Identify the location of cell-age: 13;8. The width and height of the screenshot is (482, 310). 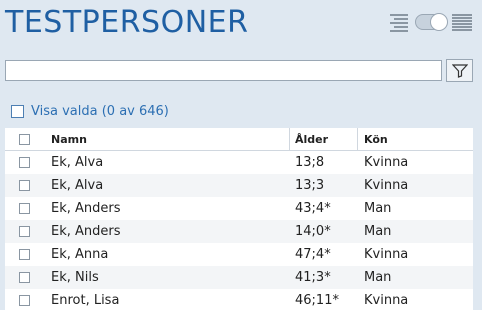
(310, 162).